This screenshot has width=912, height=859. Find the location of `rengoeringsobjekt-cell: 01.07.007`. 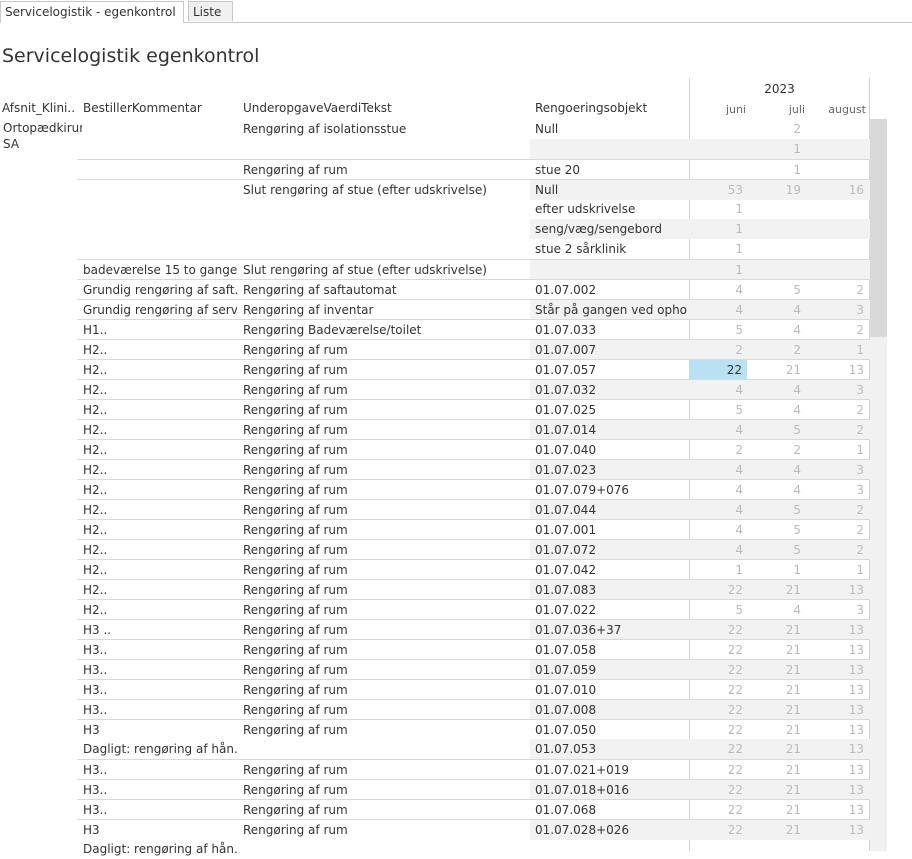

rengoeringsobjekt-cell: 01.07.007 is located at coordinates (609, 350).